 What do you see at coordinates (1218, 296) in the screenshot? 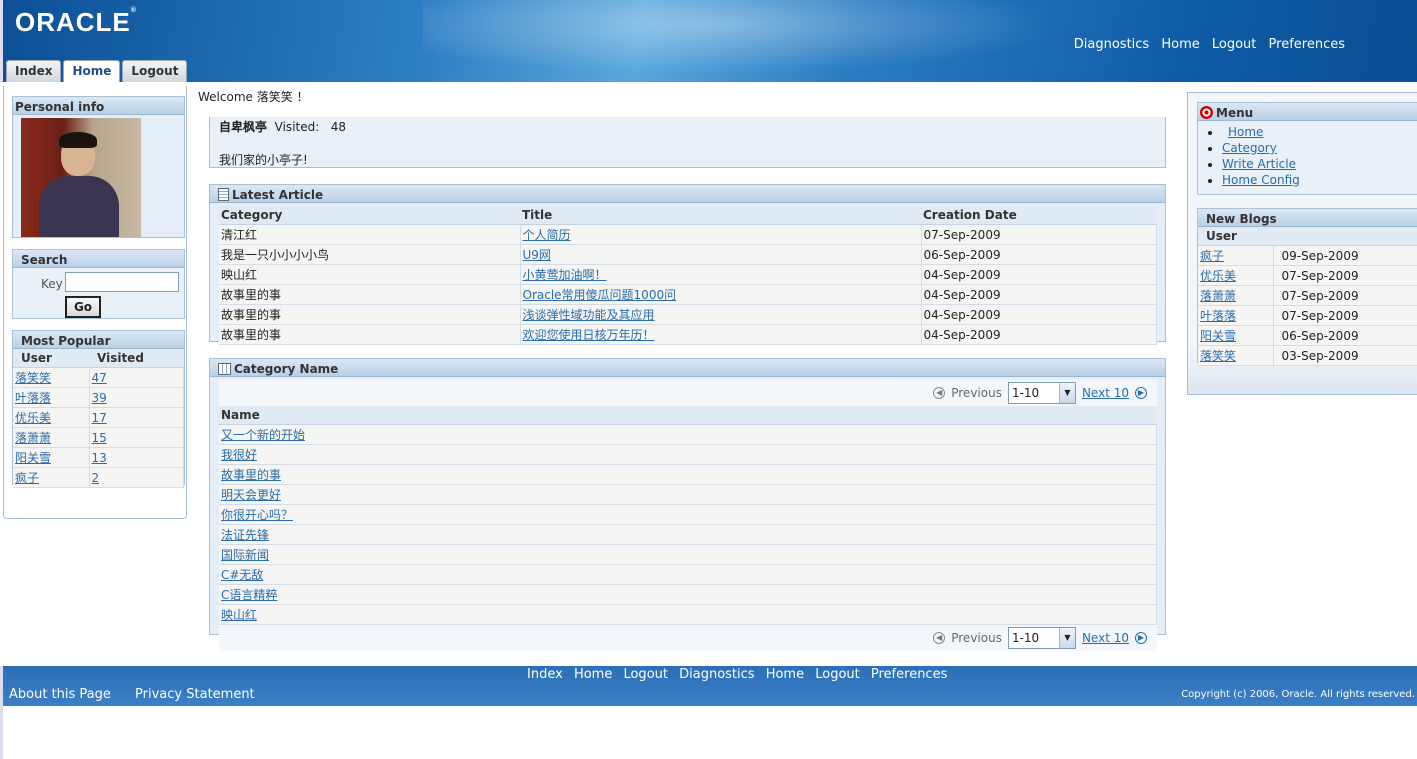
I see `blog-user-link: 落萧萧` at bounding box center [1218, 296].